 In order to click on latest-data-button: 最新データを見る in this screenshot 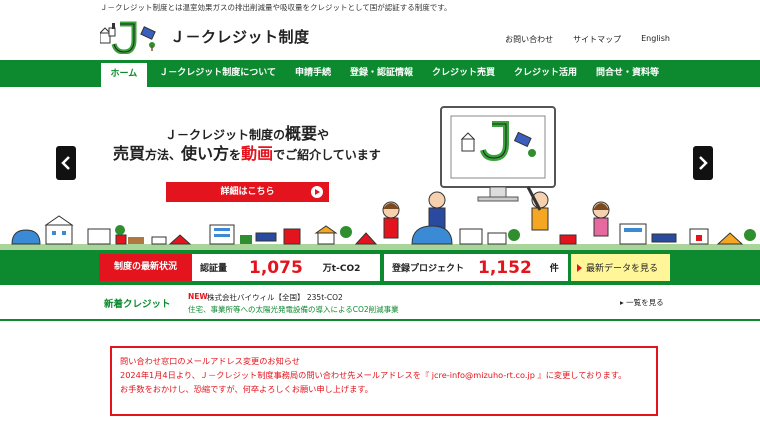, I will do `click(620, 267)`.